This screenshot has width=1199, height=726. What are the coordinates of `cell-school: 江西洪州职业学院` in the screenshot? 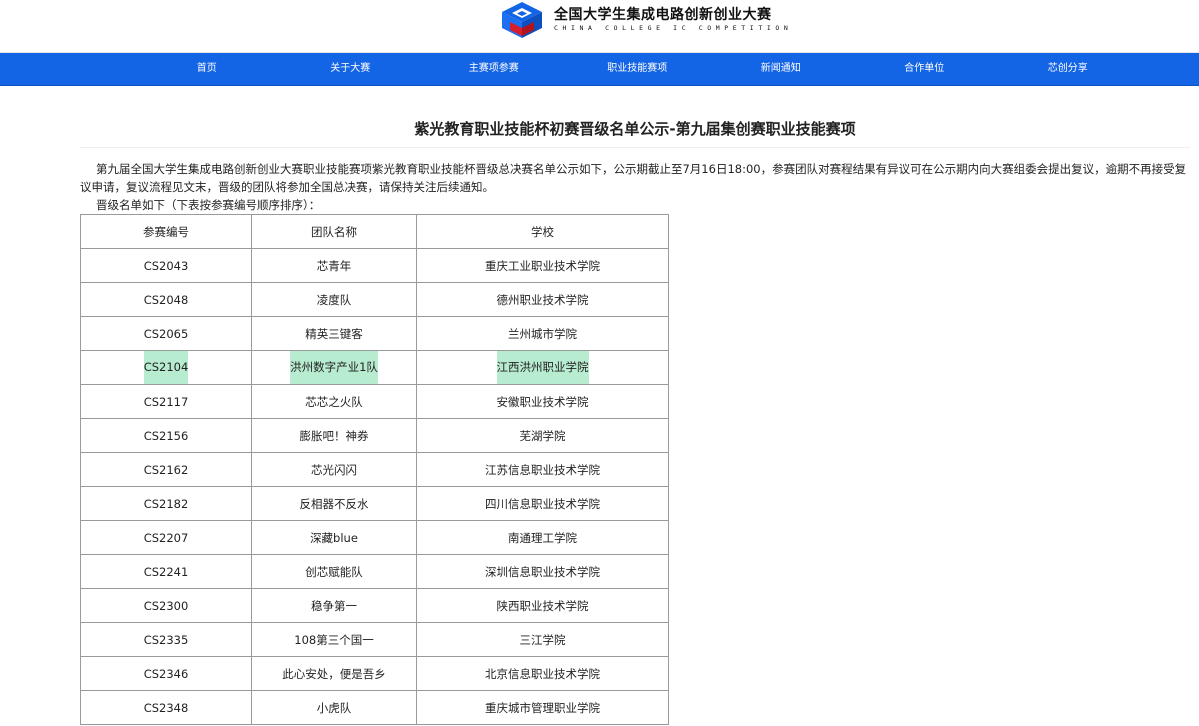 It's located at (542, 367).